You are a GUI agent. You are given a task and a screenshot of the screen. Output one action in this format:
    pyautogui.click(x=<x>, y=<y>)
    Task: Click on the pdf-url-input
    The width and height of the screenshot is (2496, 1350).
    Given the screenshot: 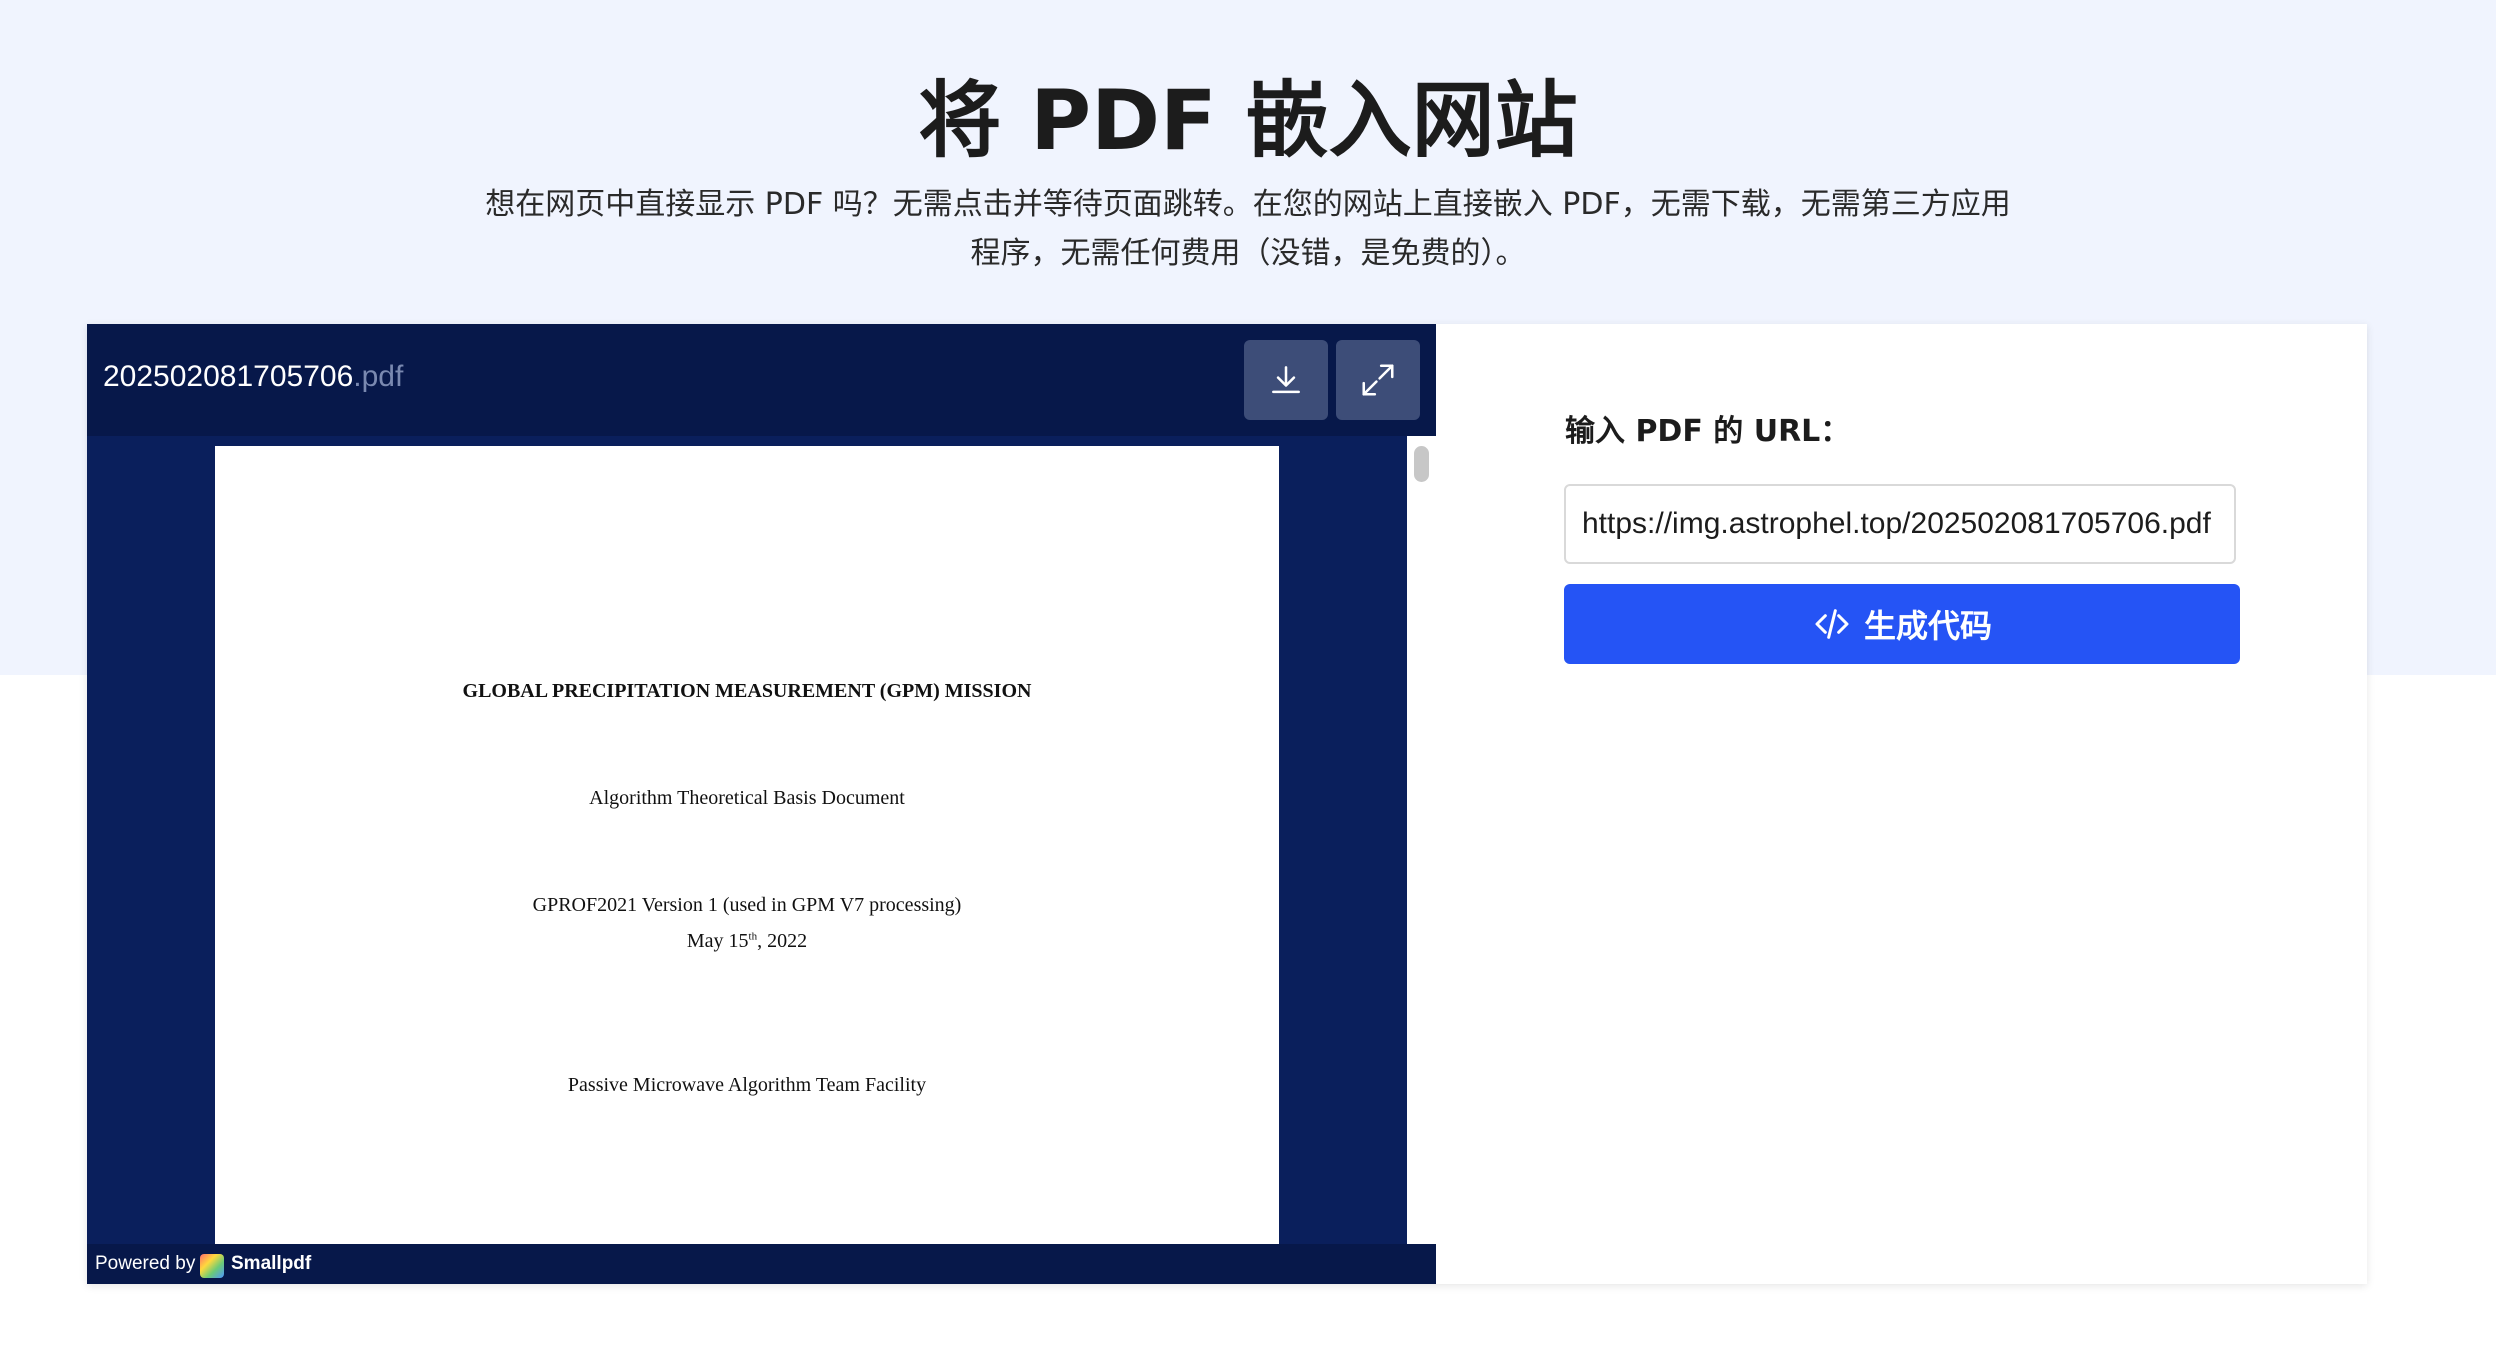 What is the action you would take?
    pyautogui.click(x=1900, y=524)
    